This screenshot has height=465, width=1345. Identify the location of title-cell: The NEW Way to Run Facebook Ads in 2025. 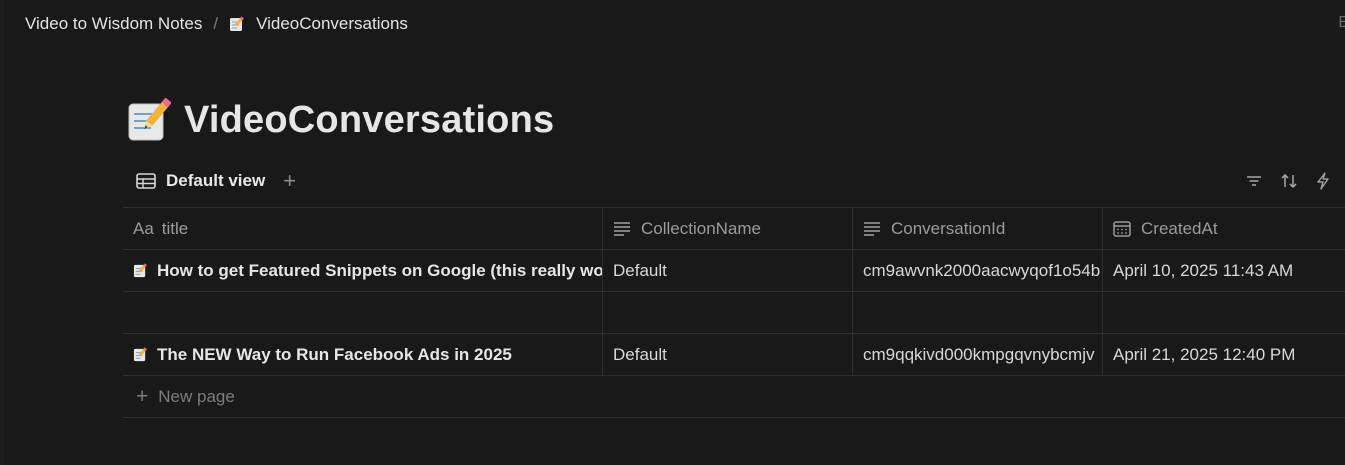
(362, 354).